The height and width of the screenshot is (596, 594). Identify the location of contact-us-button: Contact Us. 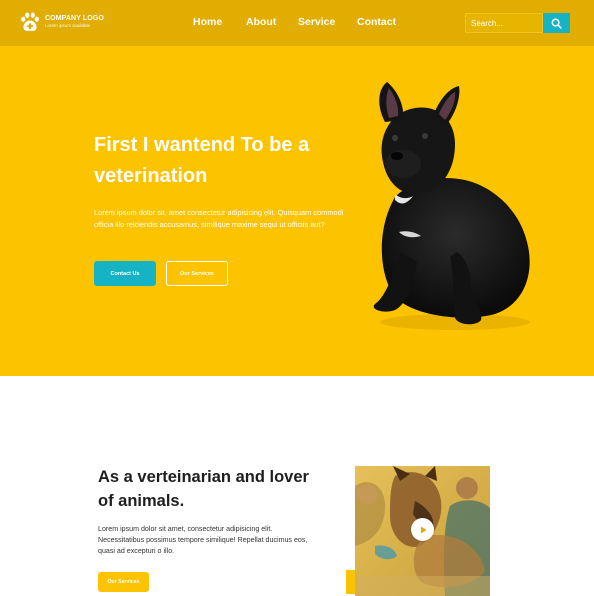
(125, 273).